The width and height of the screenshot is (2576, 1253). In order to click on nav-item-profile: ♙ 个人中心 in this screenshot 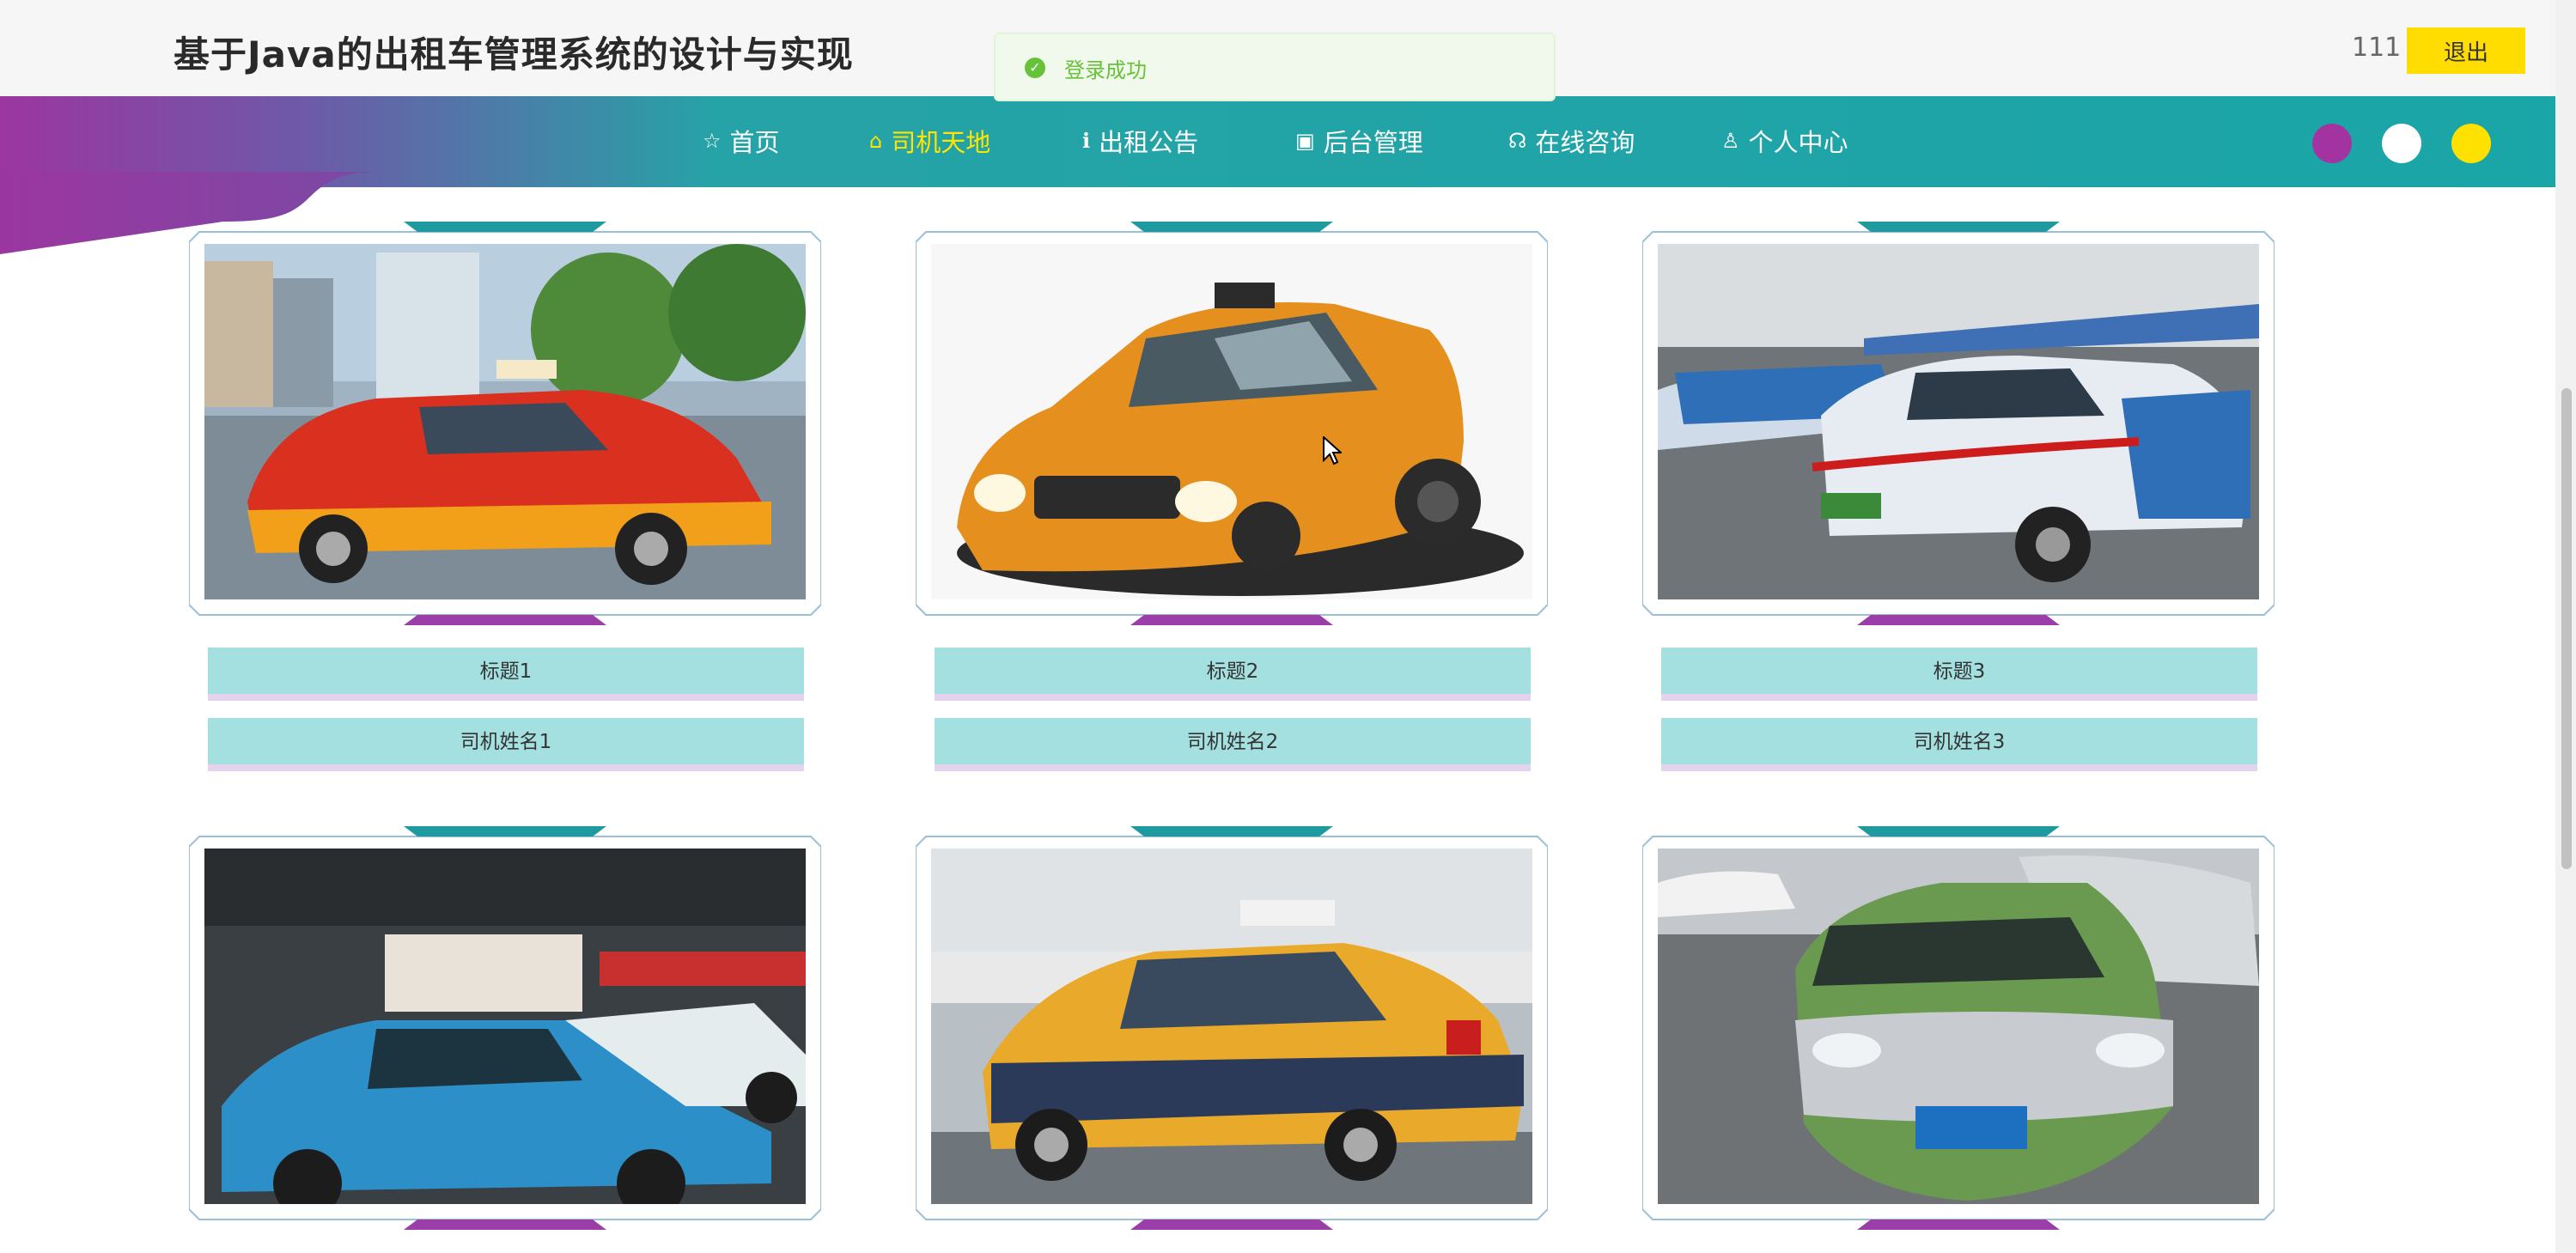, I will do `click(1784, 141)`.